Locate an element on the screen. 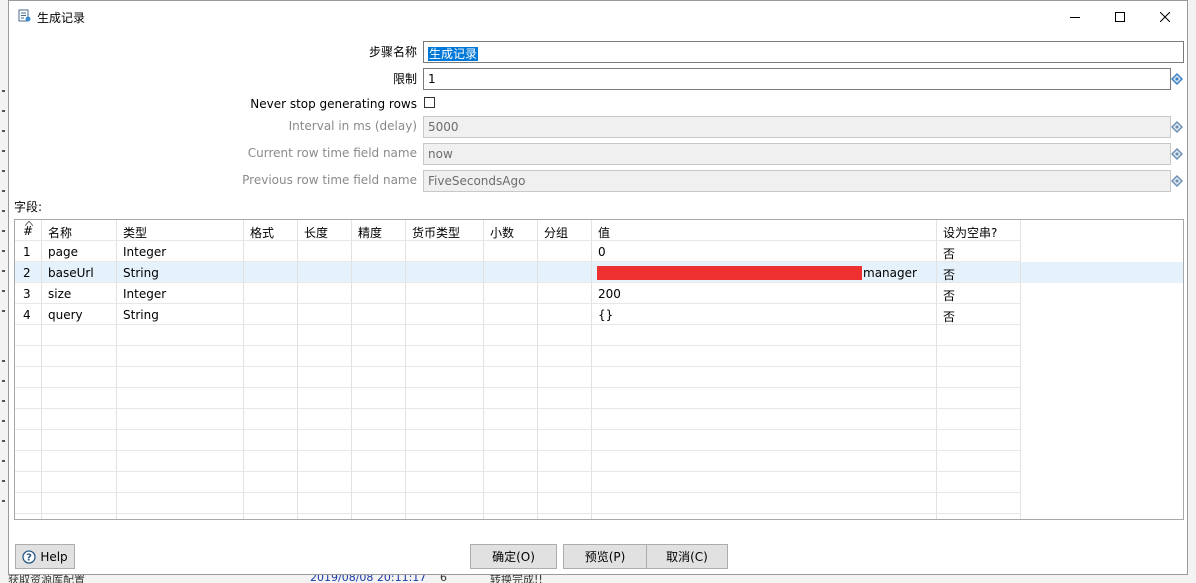 The height and width of the screenshot is (583, 1196). column-header: 设为空串? is located at coordinates (979, 230).